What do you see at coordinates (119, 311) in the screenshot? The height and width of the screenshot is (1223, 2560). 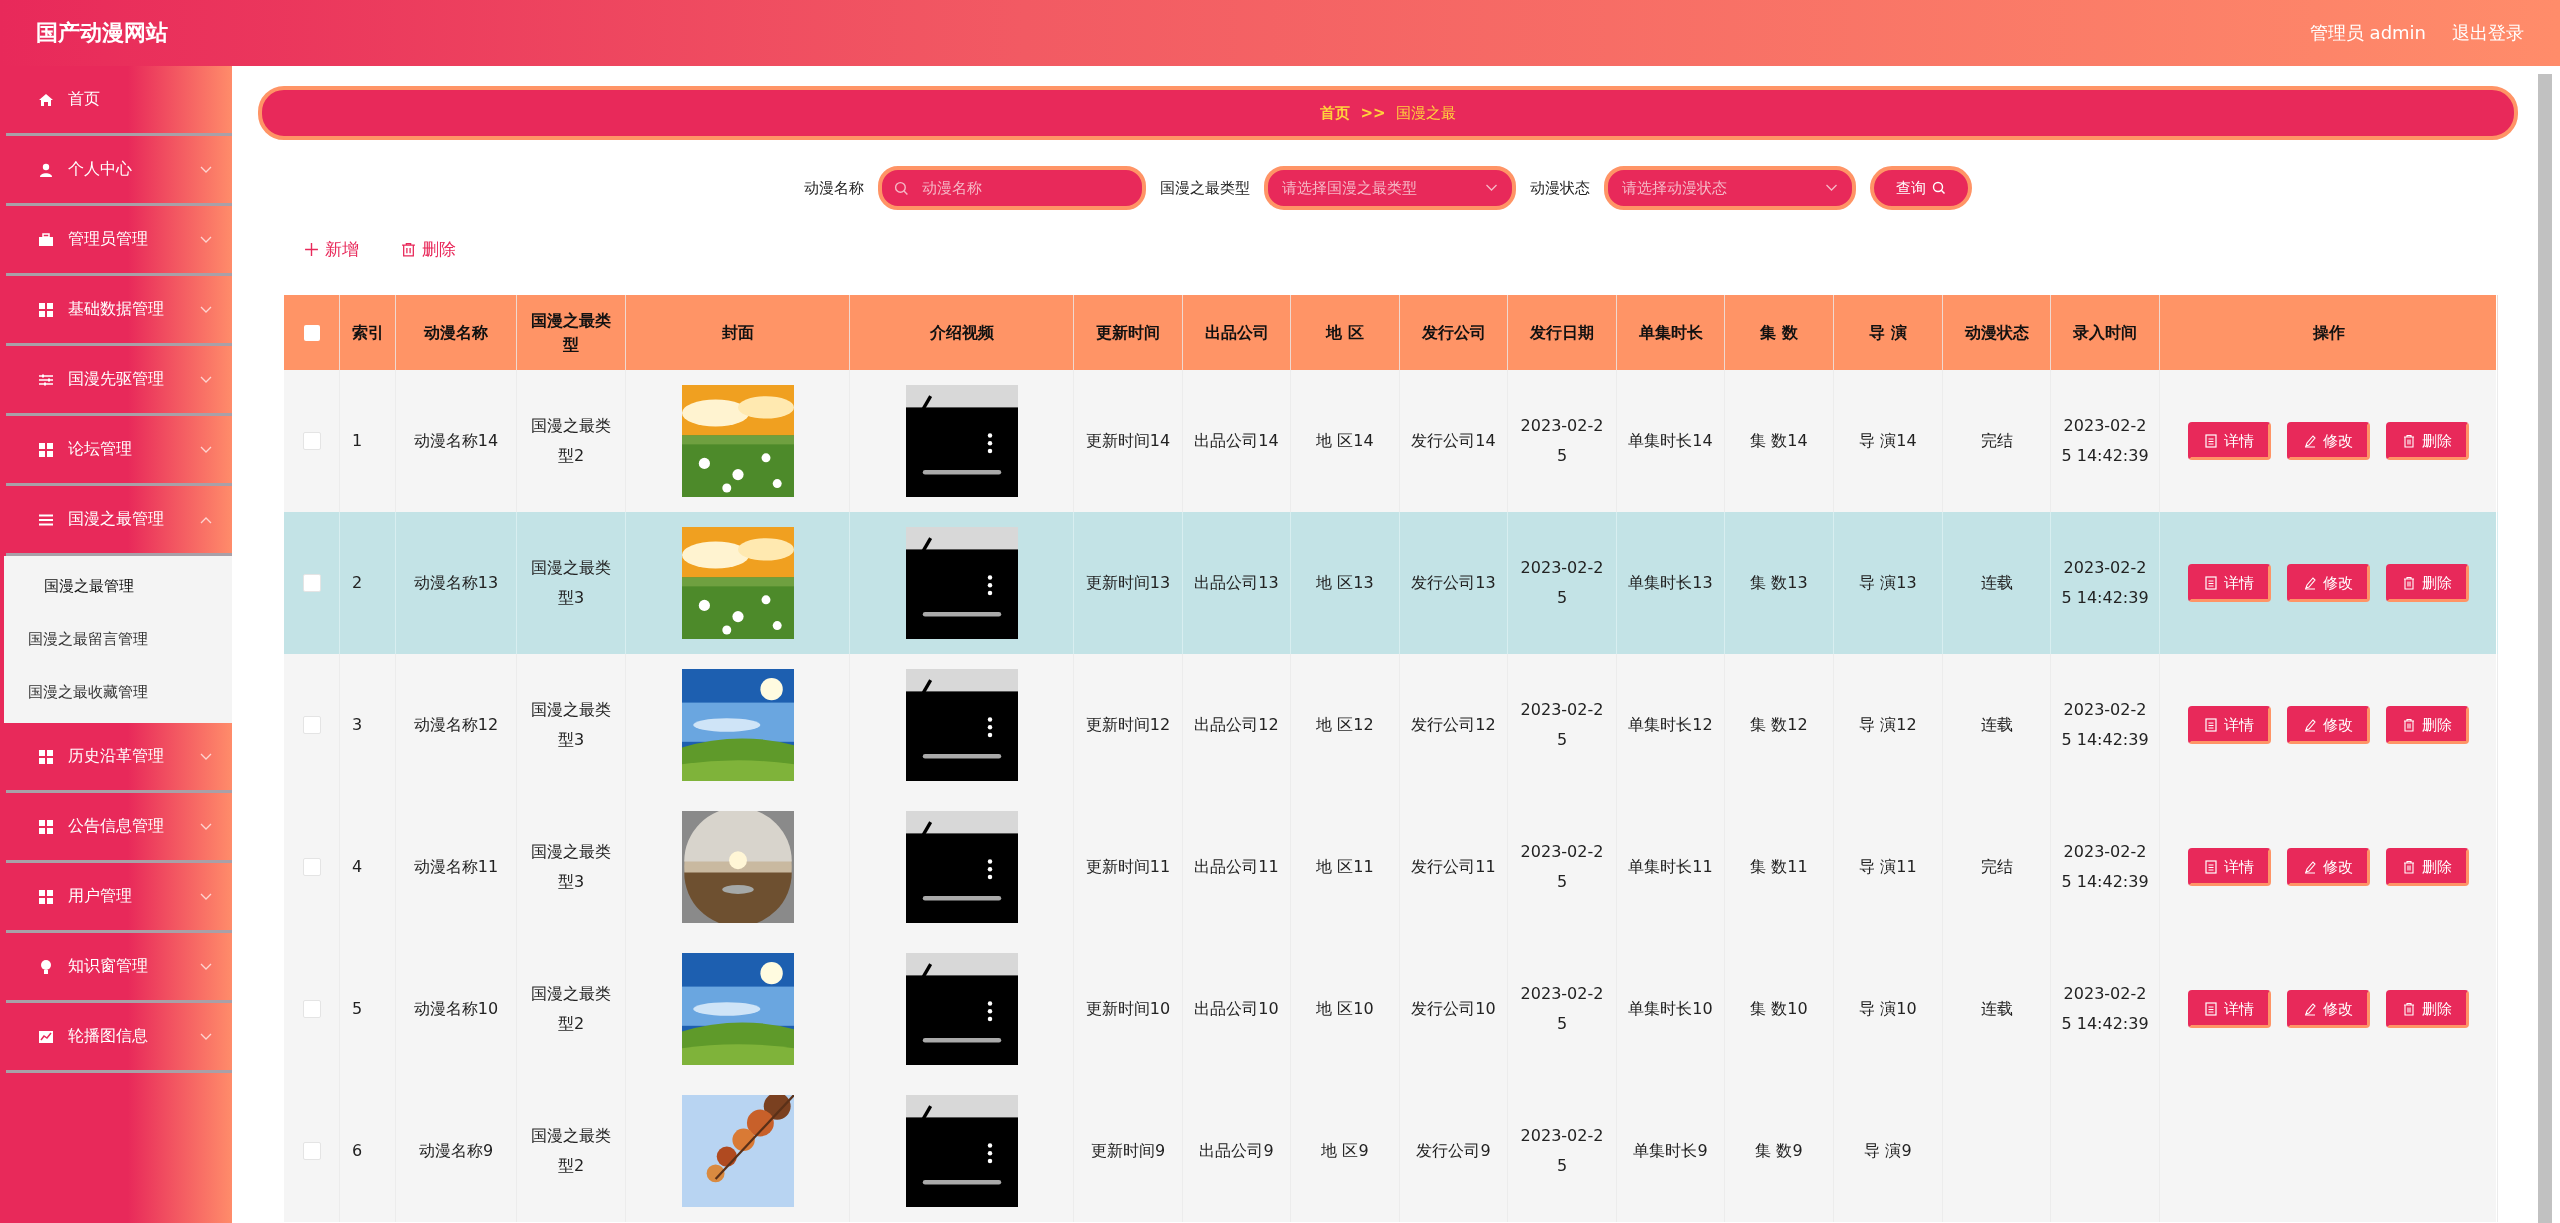 I see `sidebar-item: 基础数据管理` at bounding box center [119, 311].